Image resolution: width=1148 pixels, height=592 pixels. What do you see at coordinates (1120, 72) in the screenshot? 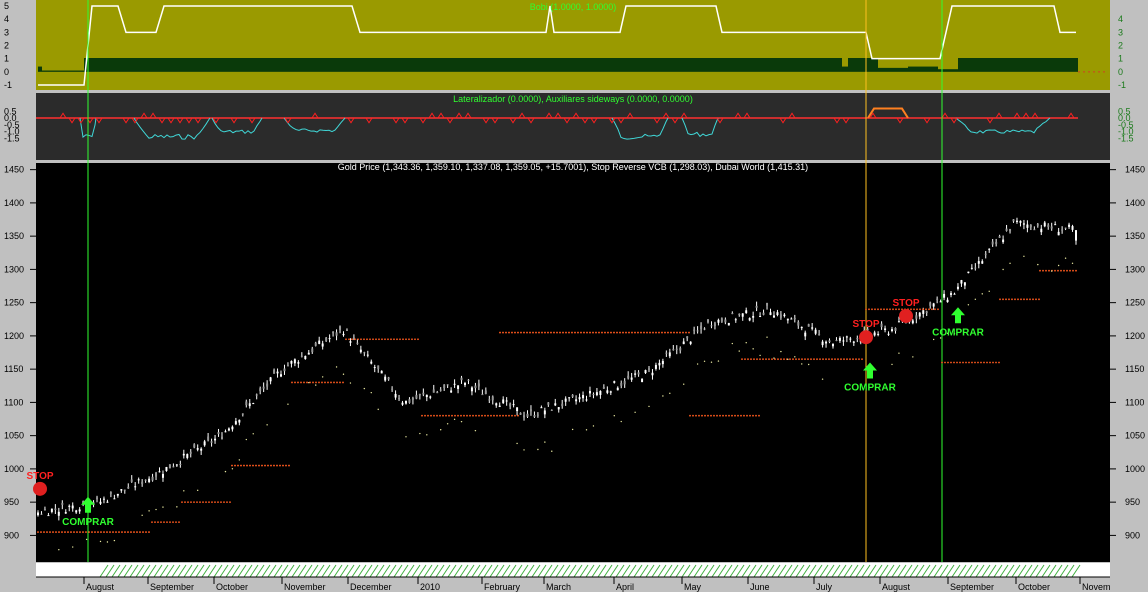
I see `bobi-right-tick: 0` at bounding box center [1120, 72].